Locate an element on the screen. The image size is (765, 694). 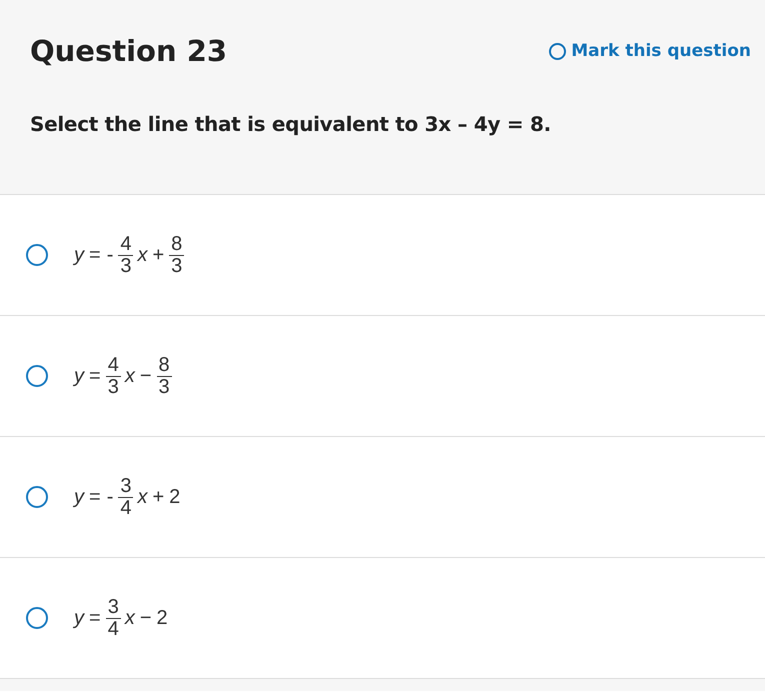
question-title: Question 23 is located at coordinates (129, 51).